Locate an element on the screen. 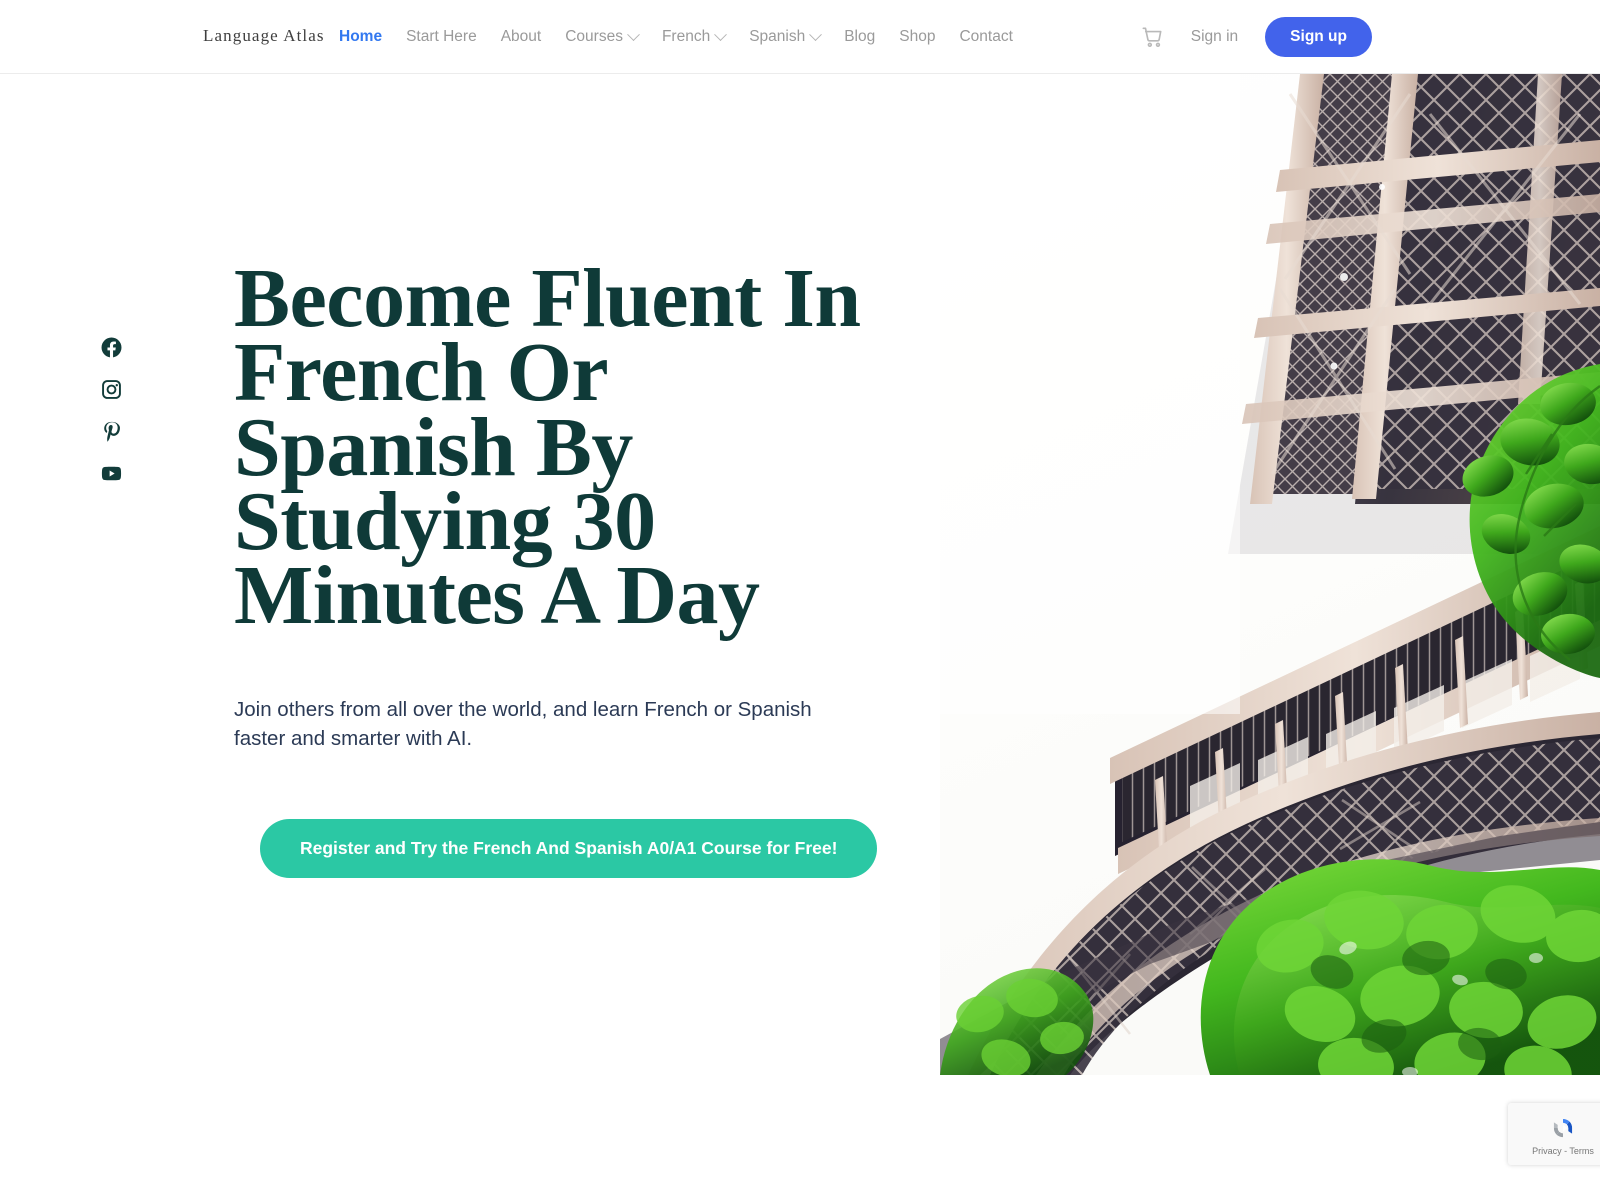  nav-label: About is located at coordinates (521, 37).